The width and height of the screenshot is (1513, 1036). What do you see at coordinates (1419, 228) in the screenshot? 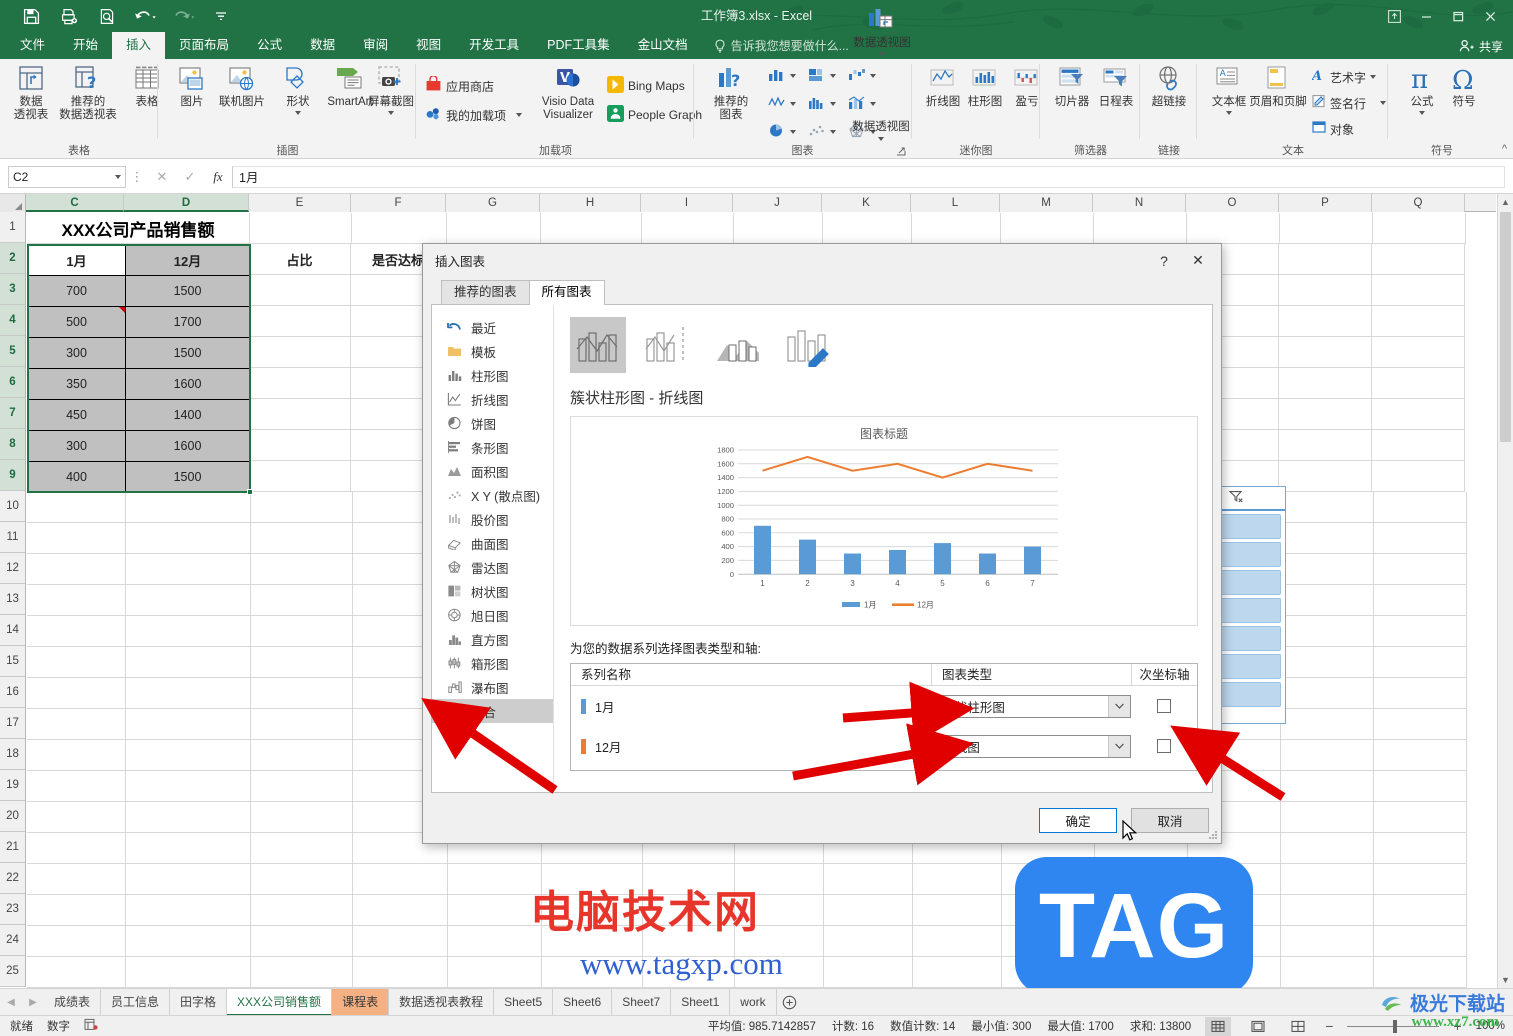
I see `cell-Q1` at bounding box center [1419, 228].